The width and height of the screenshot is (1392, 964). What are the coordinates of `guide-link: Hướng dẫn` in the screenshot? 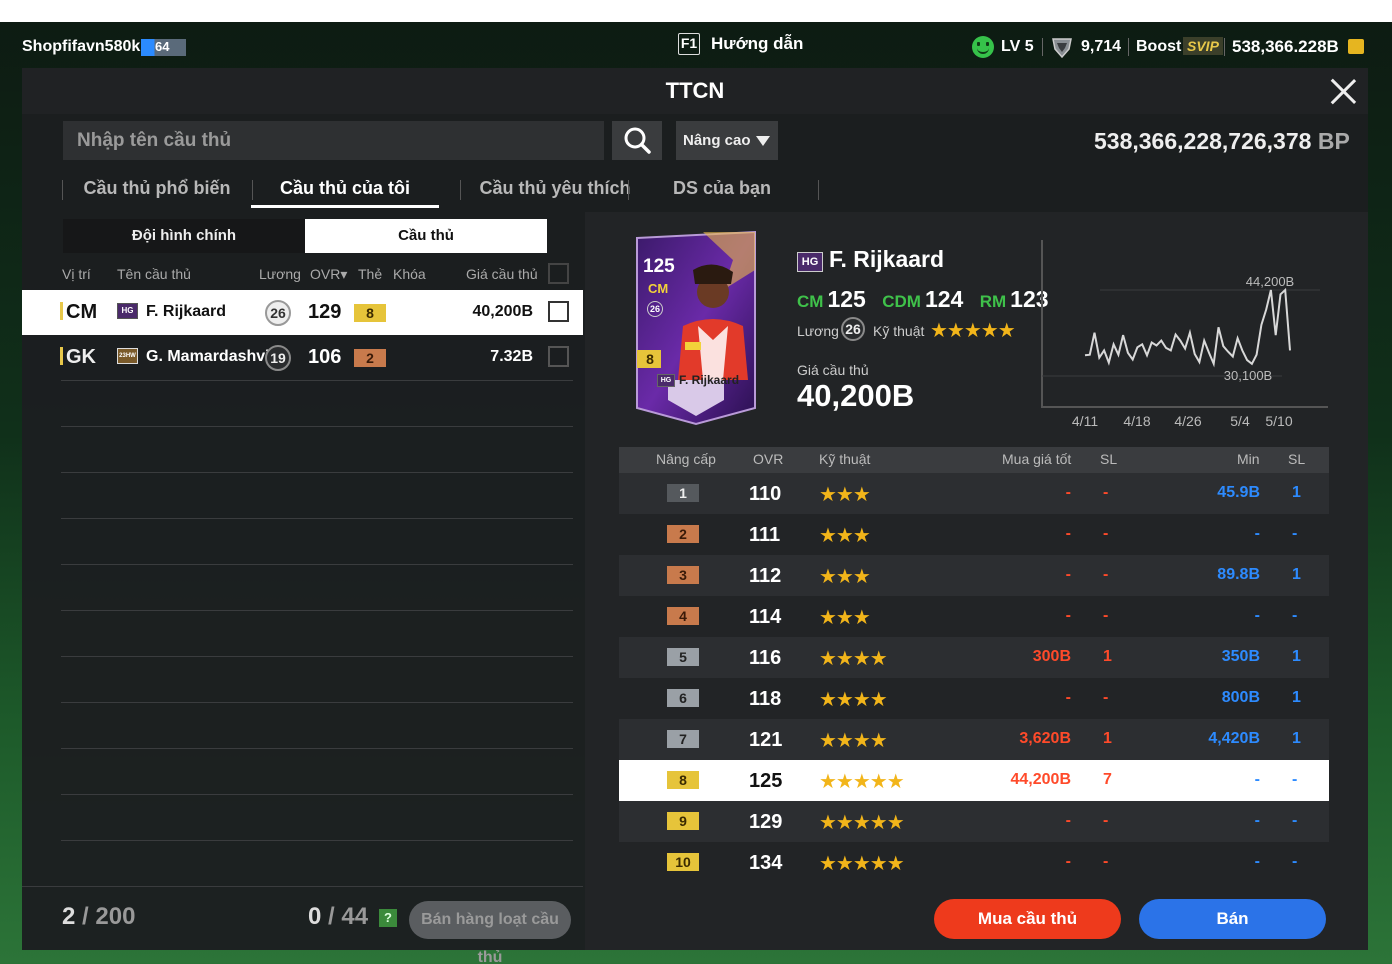 It's located at (757, 44).